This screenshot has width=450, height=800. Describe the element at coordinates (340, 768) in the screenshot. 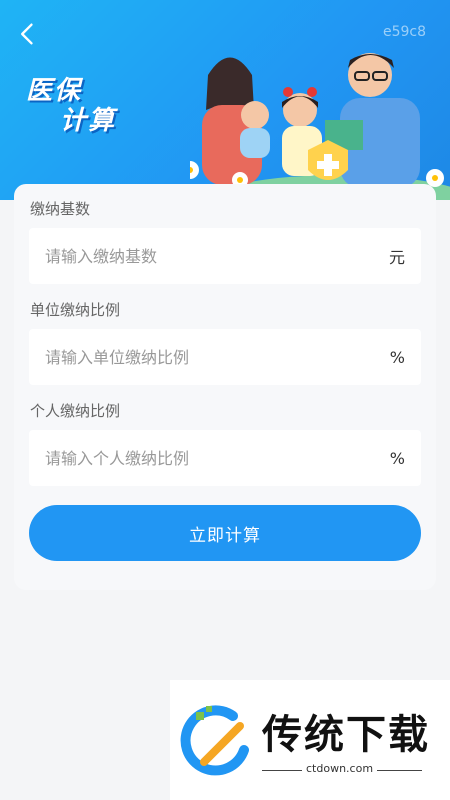

I see `watermark-url: ctdown.com` at that location.